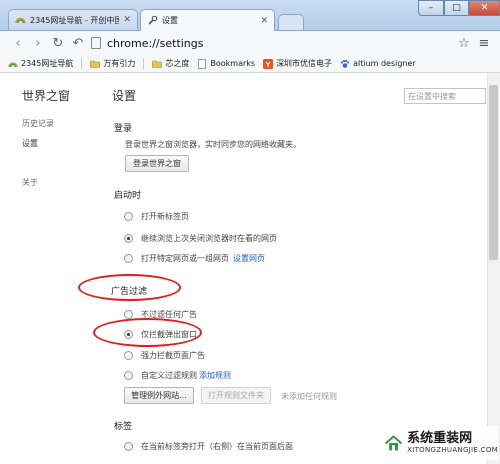 Image resolution: width=500 pixels, height=464 pixels. What do you see at coordinates (440, 438) in the screenshot?
I see `watermark-title: 系统重装网` at bounding box center [440, 438].